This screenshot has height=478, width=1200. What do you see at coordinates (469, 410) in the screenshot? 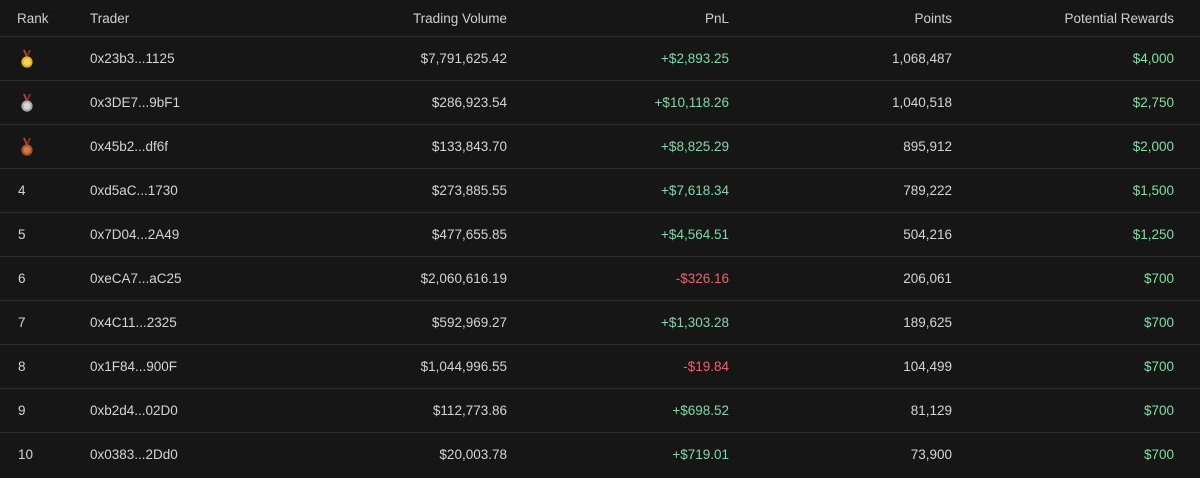
I see `trading-volume-value: $112,773.86` at bounding box center [469, 410].